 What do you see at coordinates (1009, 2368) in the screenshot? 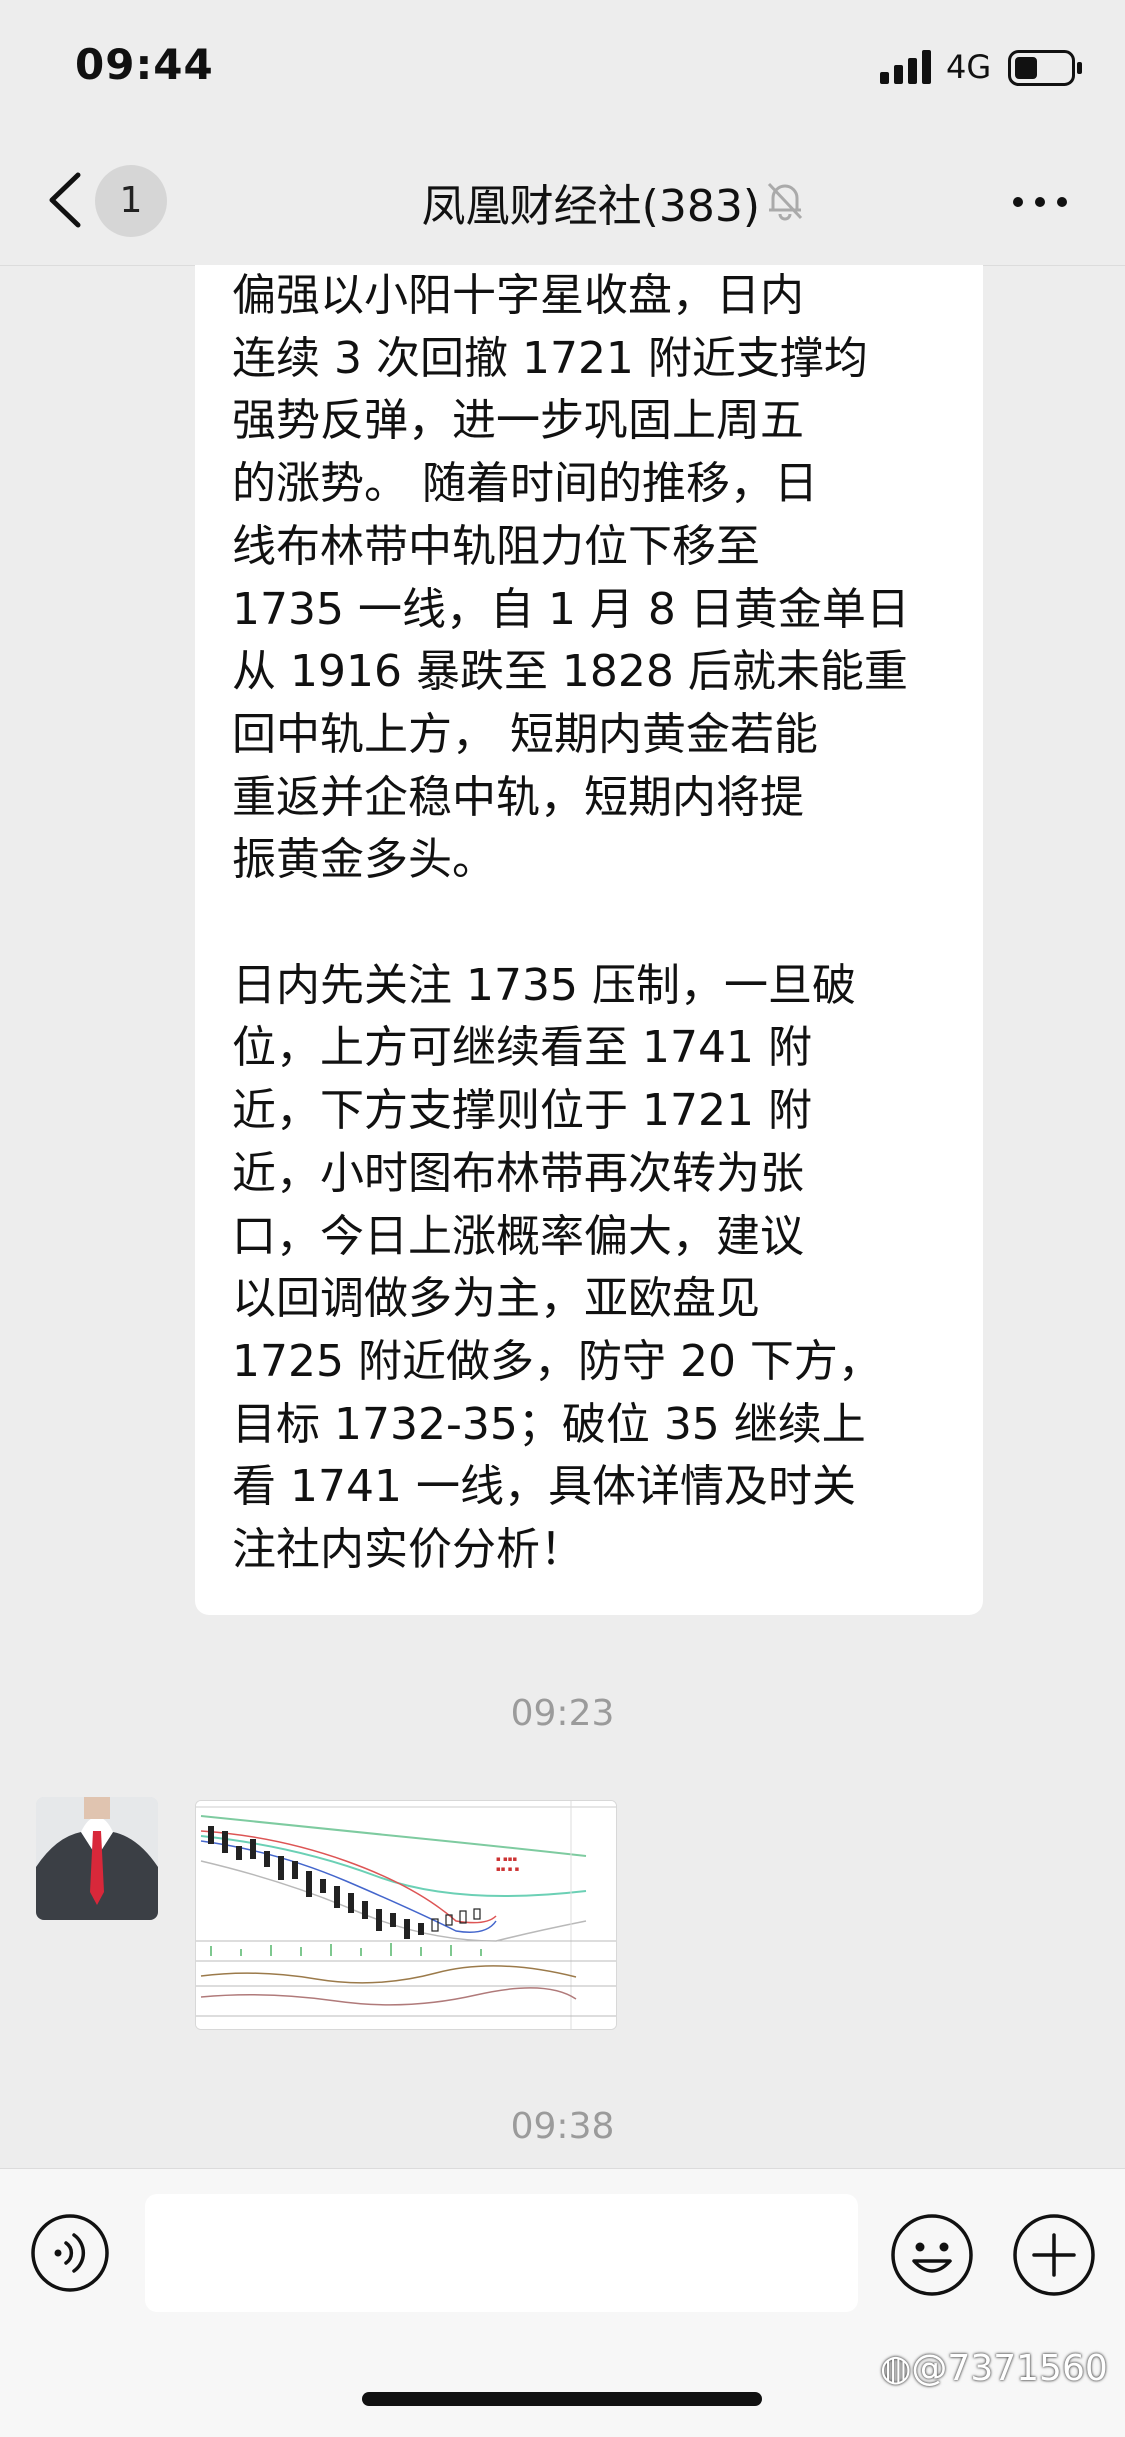
I see `watermark-text: @7371560` at bounding box center [1009, 2368].